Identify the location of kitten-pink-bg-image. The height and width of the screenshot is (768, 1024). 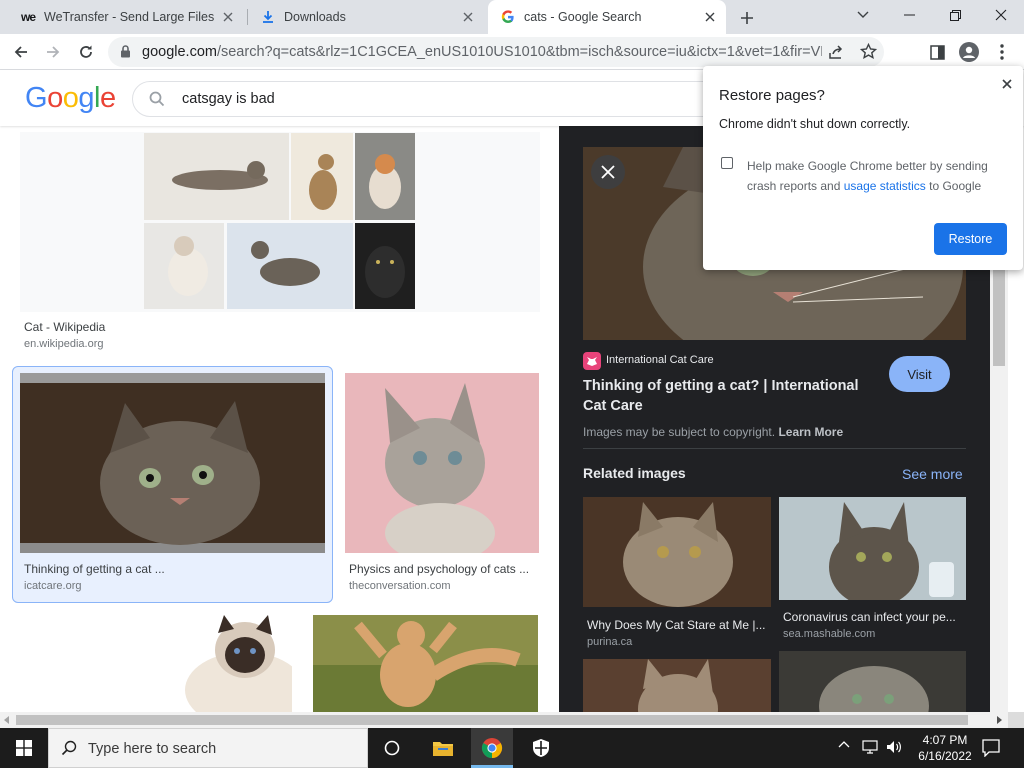
(442, 463).